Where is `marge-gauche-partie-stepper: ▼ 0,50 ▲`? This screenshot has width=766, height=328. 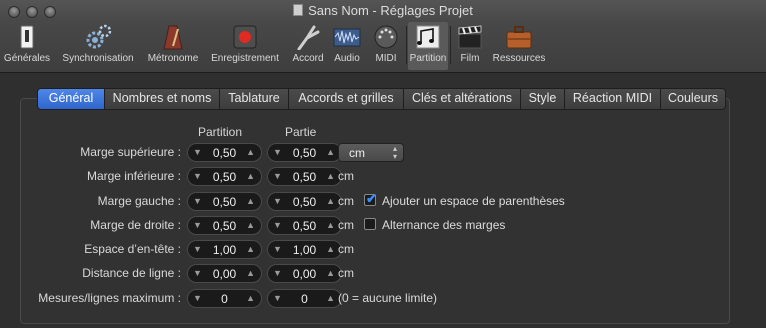 marge-gauche-partie-stepper: ▼ 0,50 ▲ is located at coordinates (304, 201).